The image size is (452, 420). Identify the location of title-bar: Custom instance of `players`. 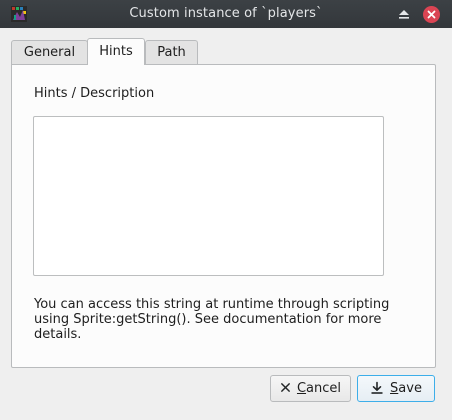
(226, 14).